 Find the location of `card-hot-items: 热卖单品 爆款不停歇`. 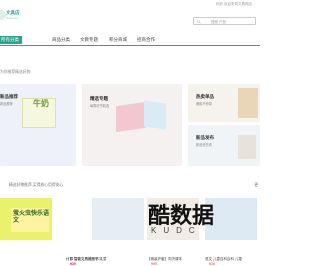

card-hot-items: 热卖单品 爆款不停歇 is located at coordinates (224, 103).